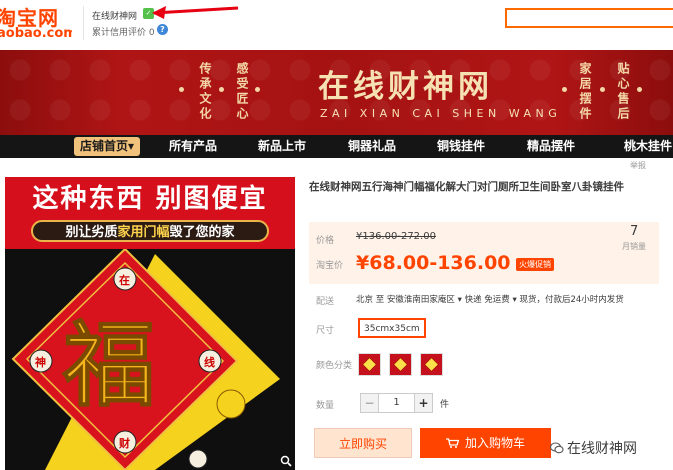 The width and height of the screenshot is (673, 470). I want to click on fu-character: 福, so click(108, 365).